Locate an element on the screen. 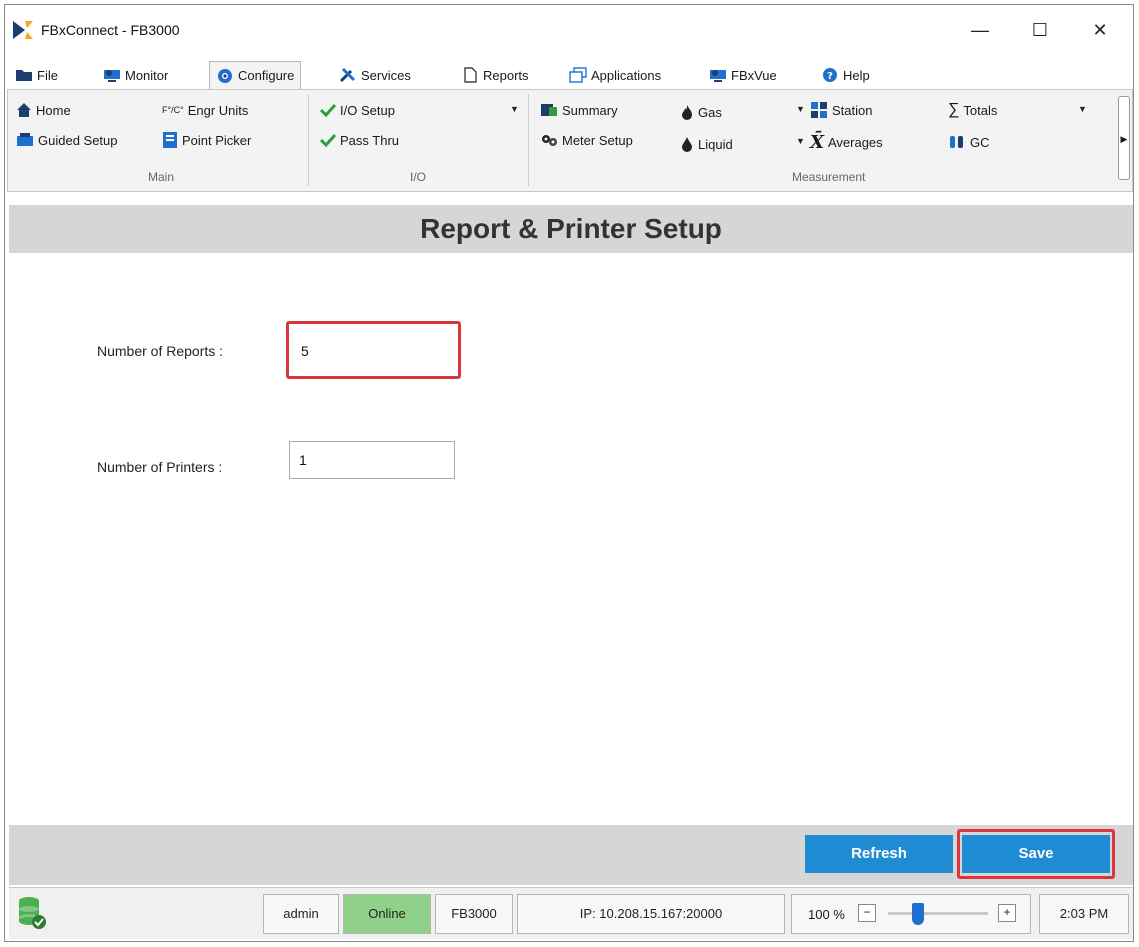  ribbon-gc-label: GC is located at coordinates (980, 142).